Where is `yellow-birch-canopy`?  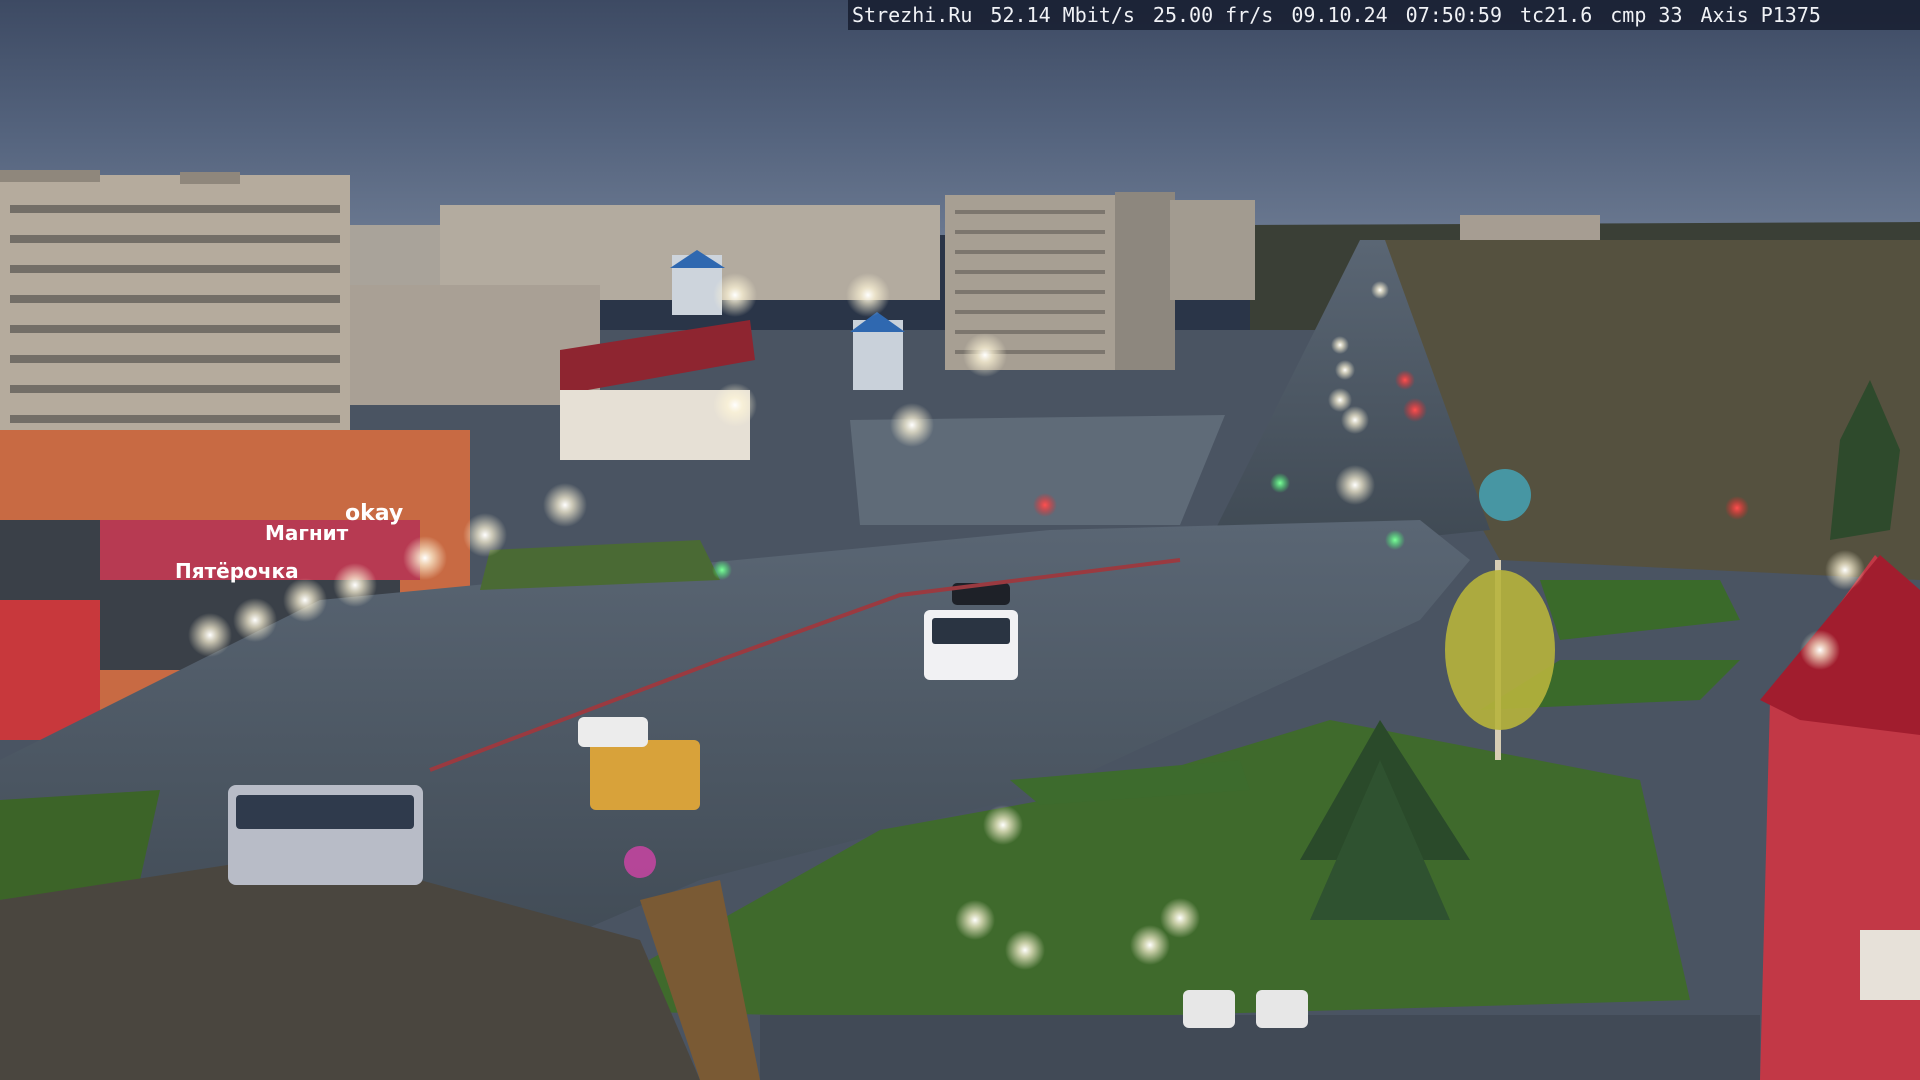
yellow-birch-canopy is located at coordinates (1500, 650).